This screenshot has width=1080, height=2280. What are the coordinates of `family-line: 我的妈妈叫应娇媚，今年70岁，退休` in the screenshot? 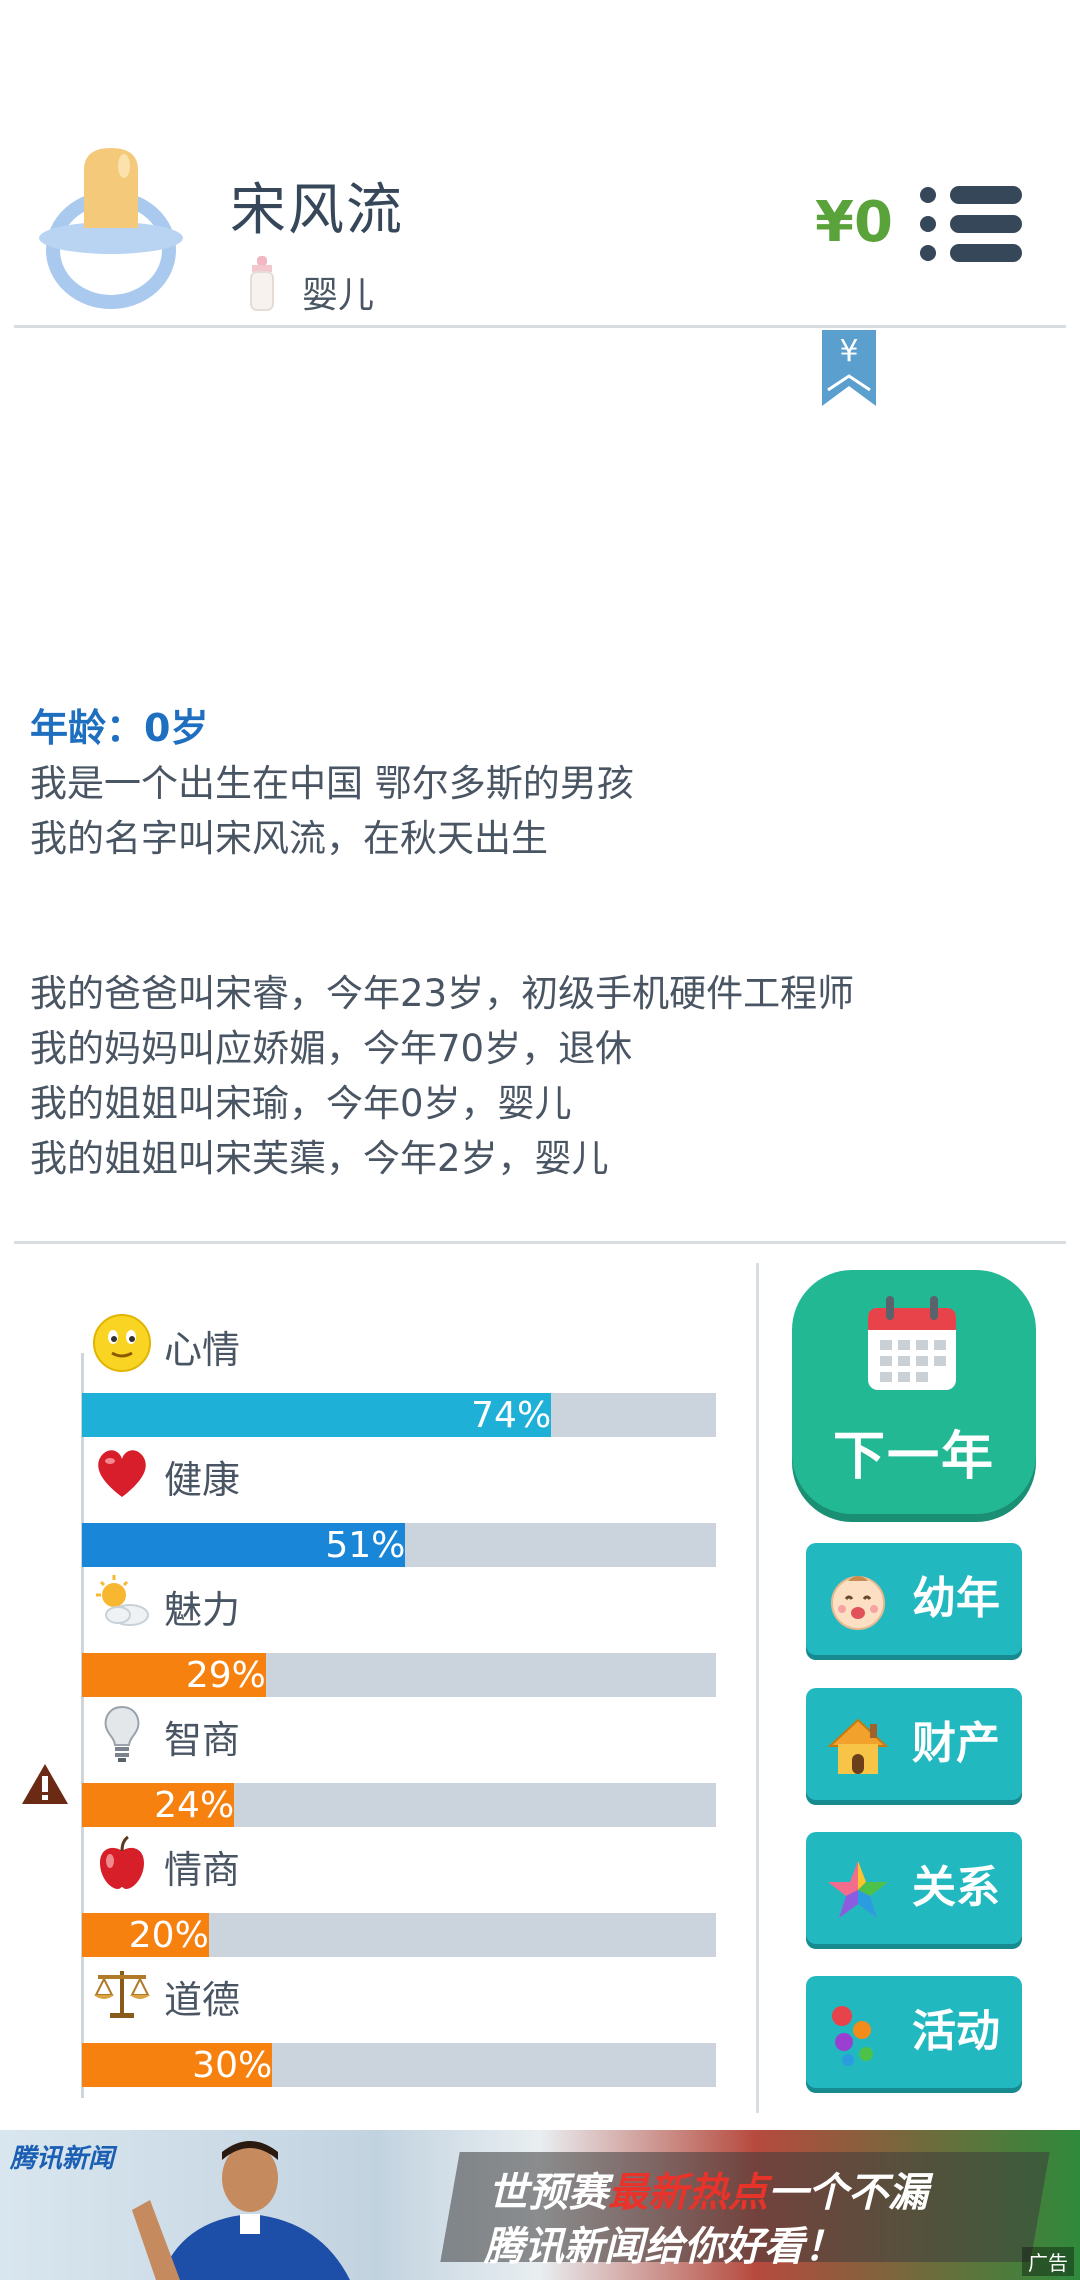 It's located at (331, 1048).